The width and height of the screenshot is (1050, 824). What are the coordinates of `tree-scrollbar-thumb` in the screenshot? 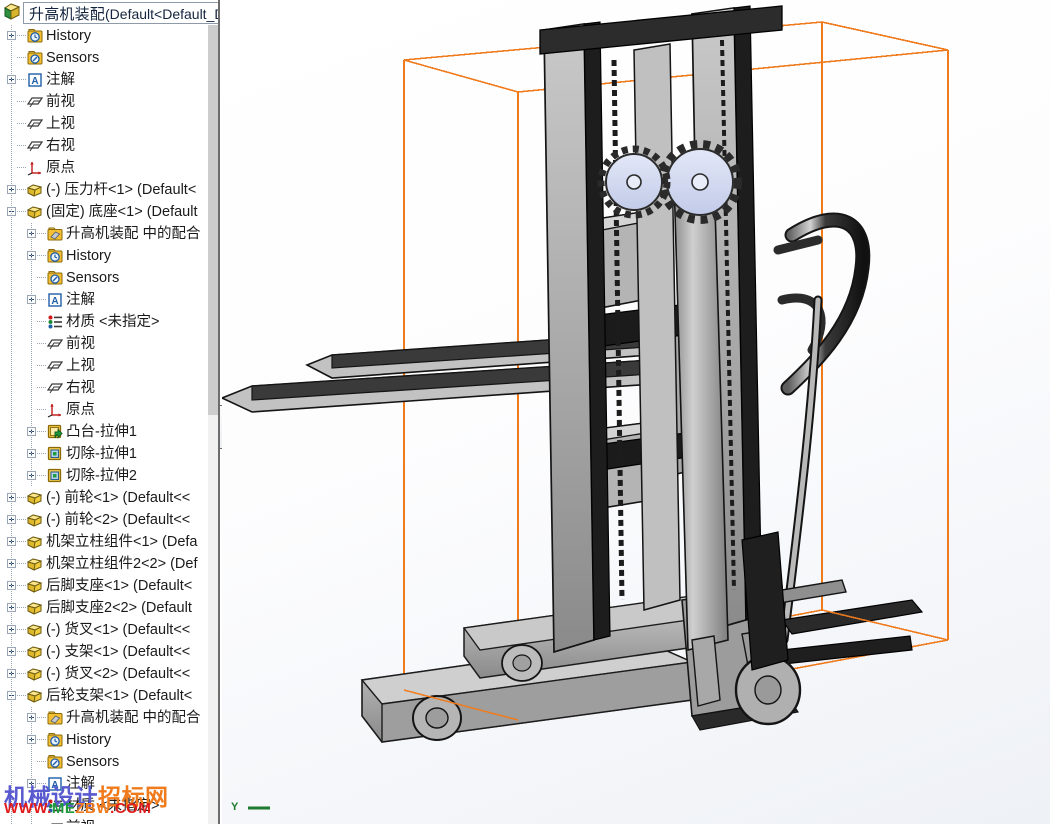 It's located at (213, 220).